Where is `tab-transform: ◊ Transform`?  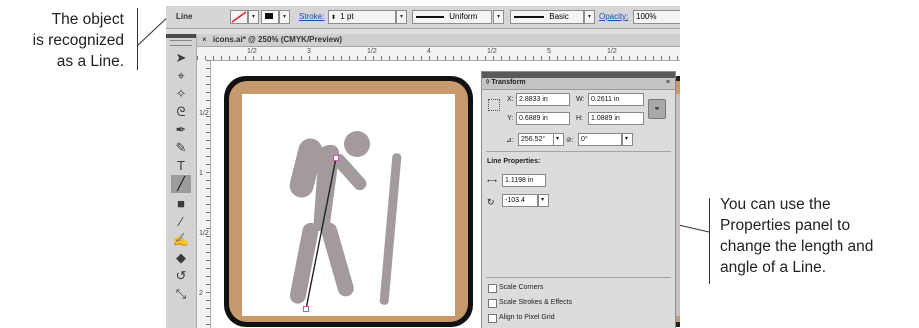
tab-transform: ◊ Transform is located at coordinates (506, 82).